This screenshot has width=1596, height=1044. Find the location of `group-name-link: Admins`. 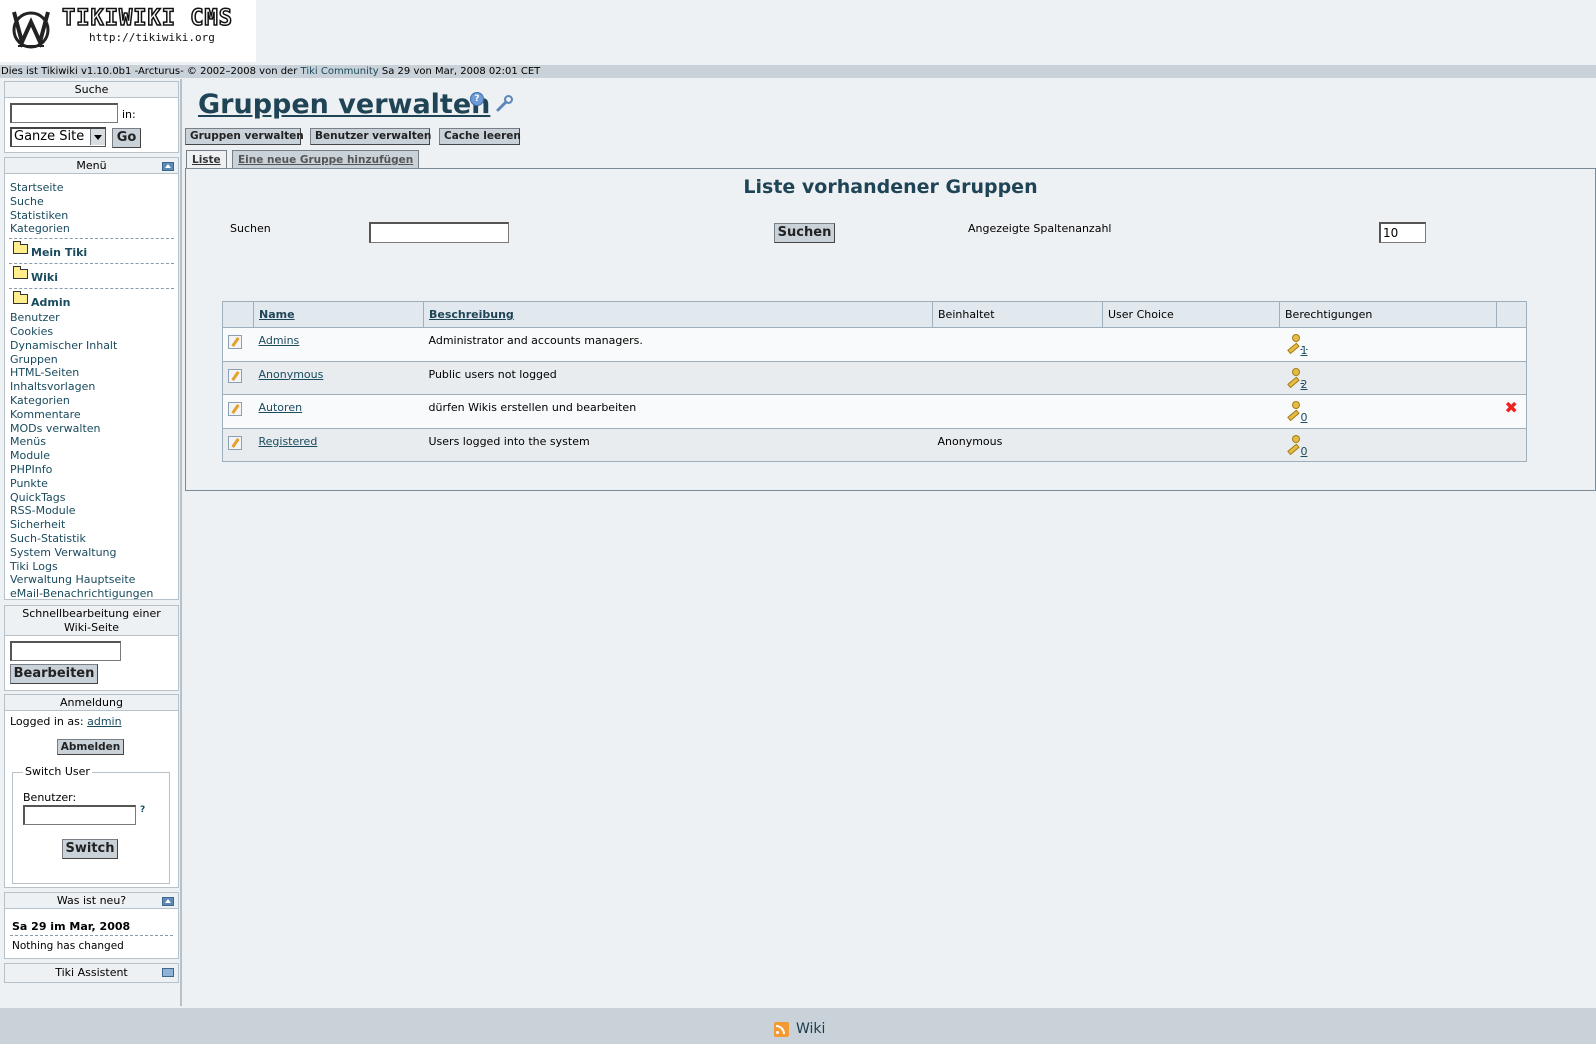

group-name-link: Admins is located at coordinates (279, 340).